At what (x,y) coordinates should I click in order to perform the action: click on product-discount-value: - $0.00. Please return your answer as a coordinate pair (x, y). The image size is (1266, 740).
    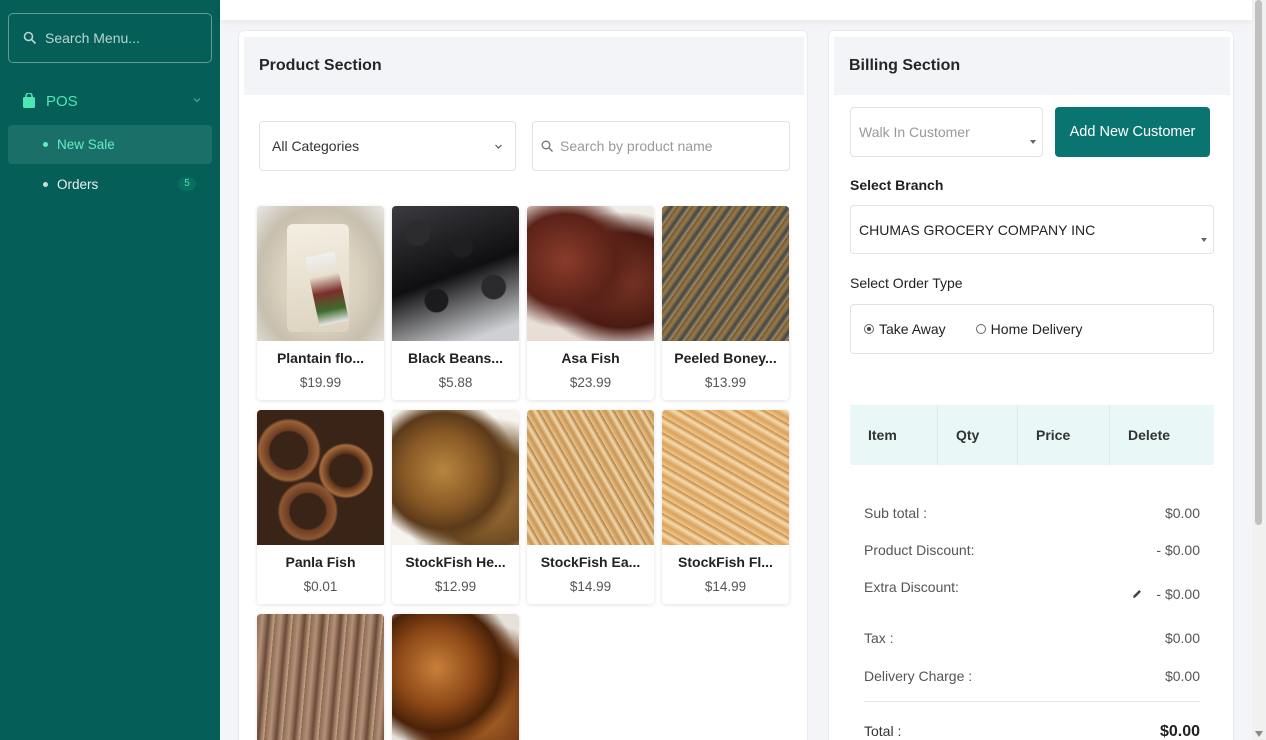
    Looking at the image, I should click on (1178, 550).